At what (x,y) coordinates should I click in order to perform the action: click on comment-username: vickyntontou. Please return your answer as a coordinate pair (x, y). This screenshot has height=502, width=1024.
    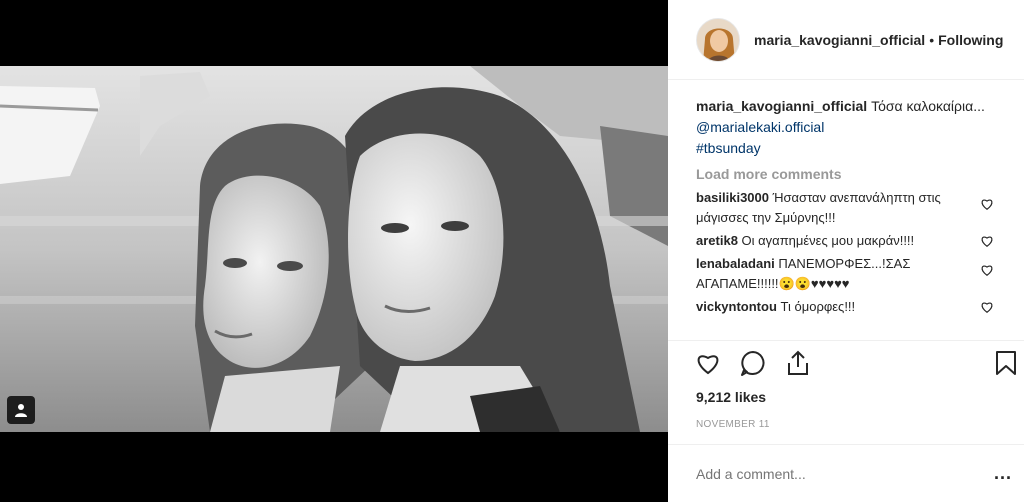
    Looking at the image, I should click on (736, 306).